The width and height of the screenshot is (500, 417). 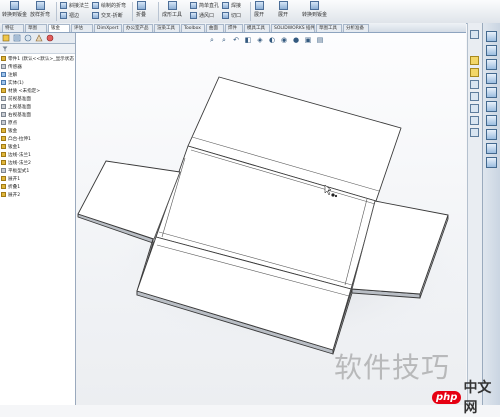 What do you see at coordinates (3, 90) in the screenshot?
I see `material-icon` at bounding box center [3, 90].